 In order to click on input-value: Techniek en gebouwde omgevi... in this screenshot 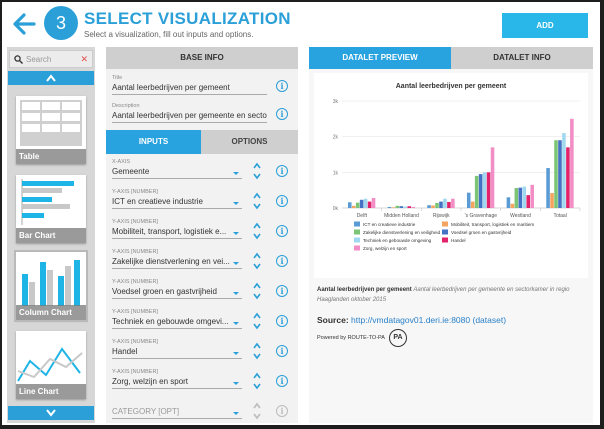, I will do `click(170, 321)`.